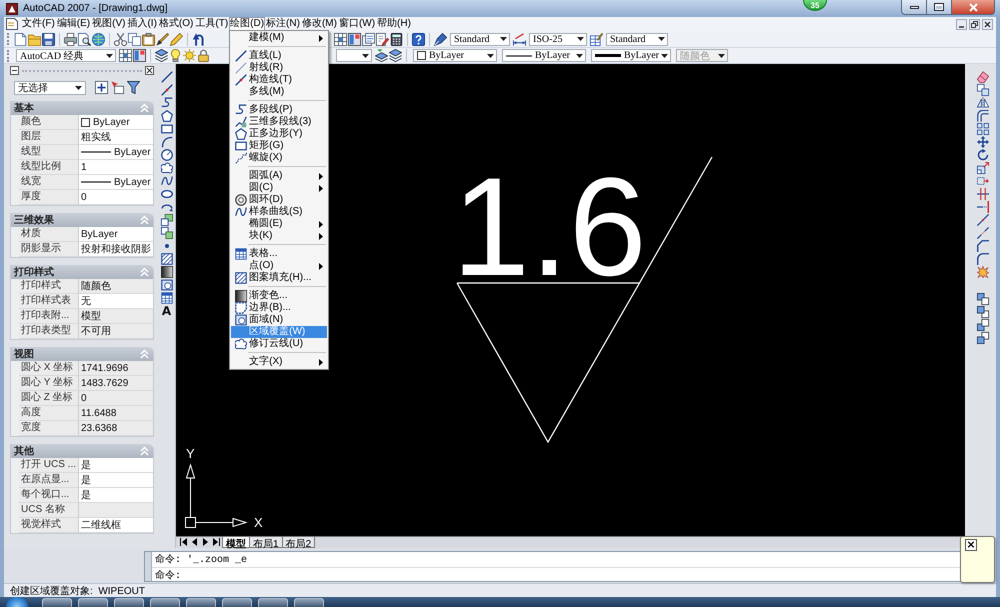 The image size is (1000, 607). Describe the element at coordinates (66, 55) in the screenshot. I see `workspace-dropdown: AutoCAD 经典` at that location.